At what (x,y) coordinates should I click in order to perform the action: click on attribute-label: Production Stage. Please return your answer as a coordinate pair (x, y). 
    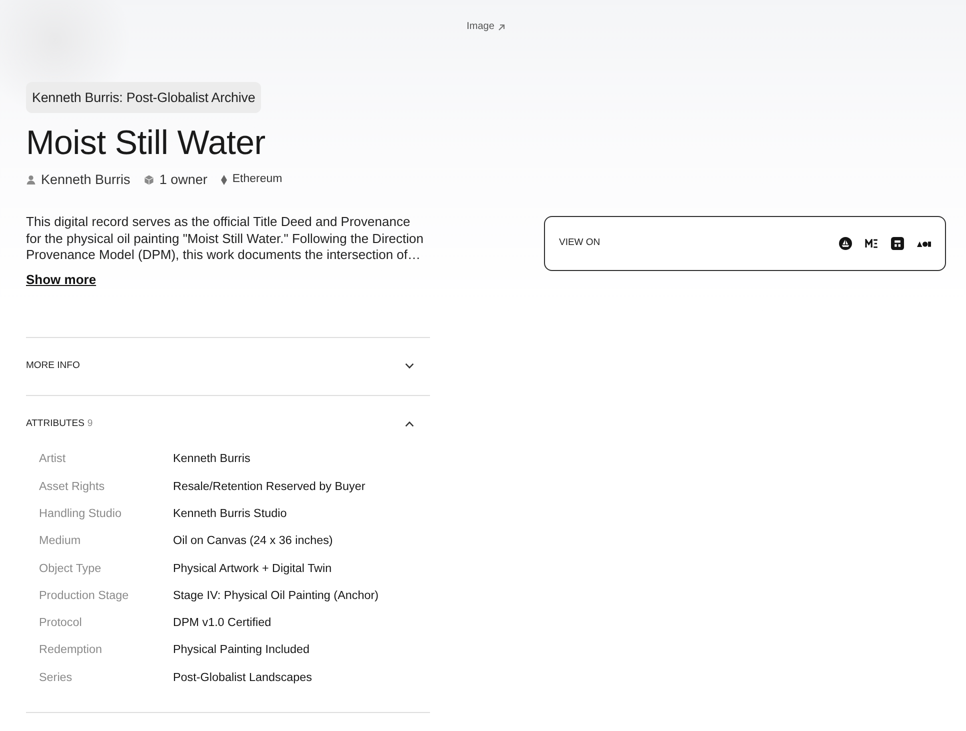
    Looking at the image, I should click on (84, 596).